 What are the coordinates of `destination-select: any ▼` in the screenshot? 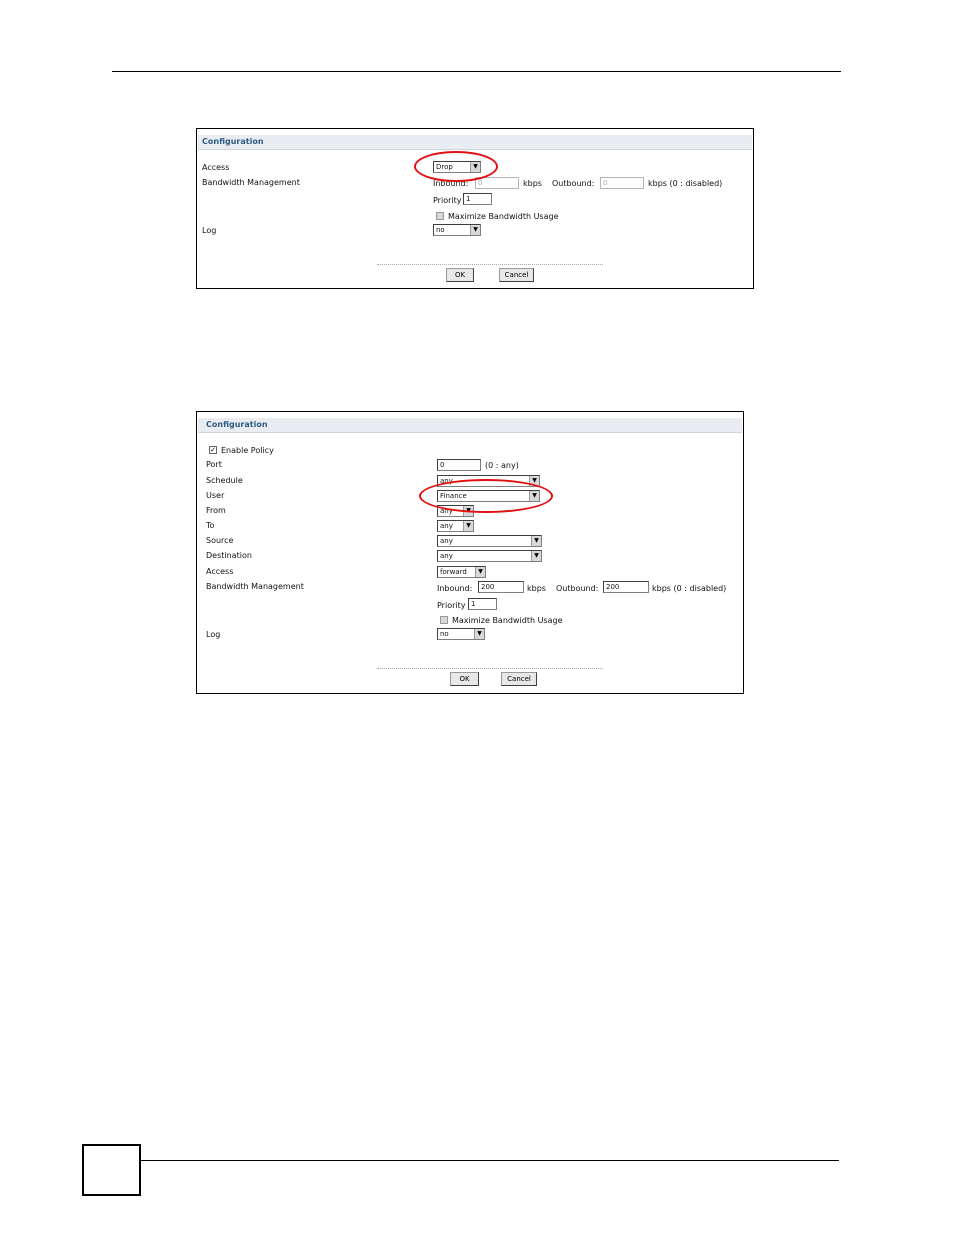 It's located at (489, 556).